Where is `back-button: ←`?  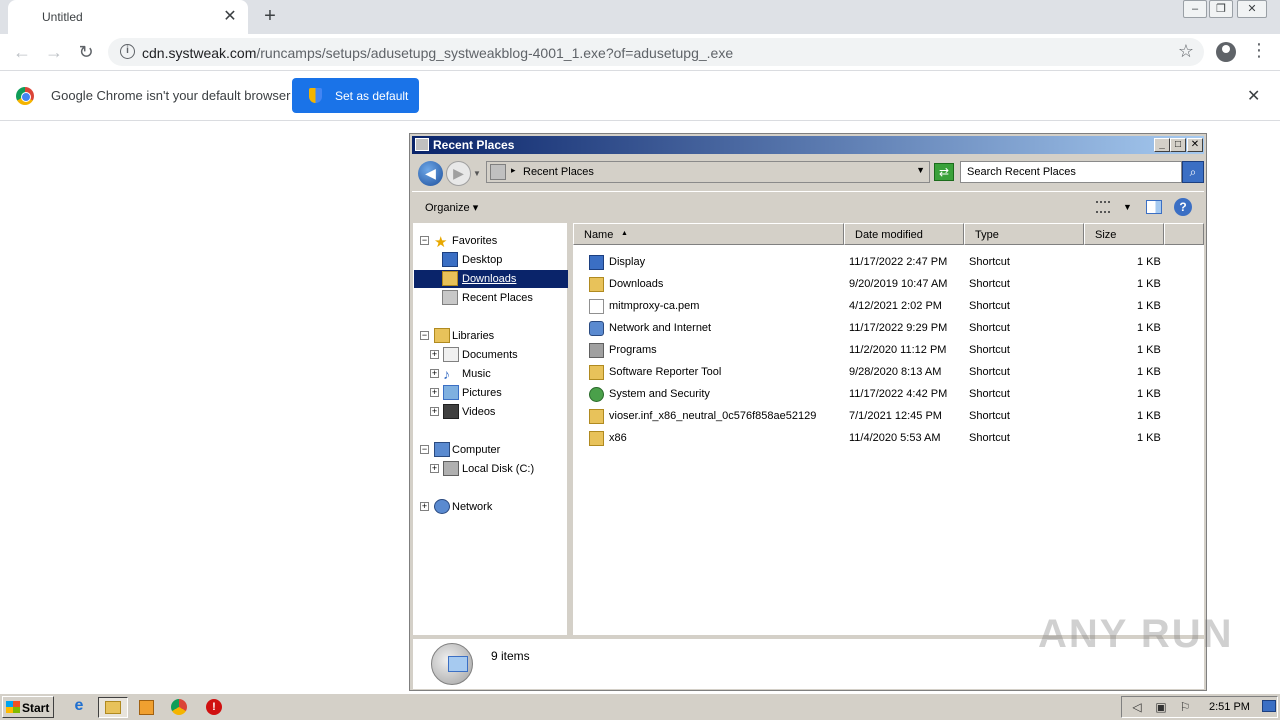
back-button: ← is located at coordinates (22, 52).